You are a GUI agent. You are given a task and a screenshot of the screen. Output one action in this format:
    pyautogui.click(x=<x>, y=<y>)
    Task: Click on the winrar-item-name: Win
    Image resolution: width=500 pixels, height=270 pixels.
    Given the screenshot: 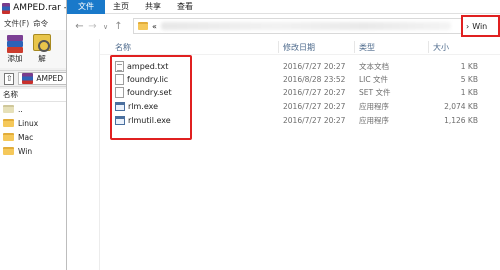 What is the action you would take?
    pyautogui.click(x=25, y=151)
    